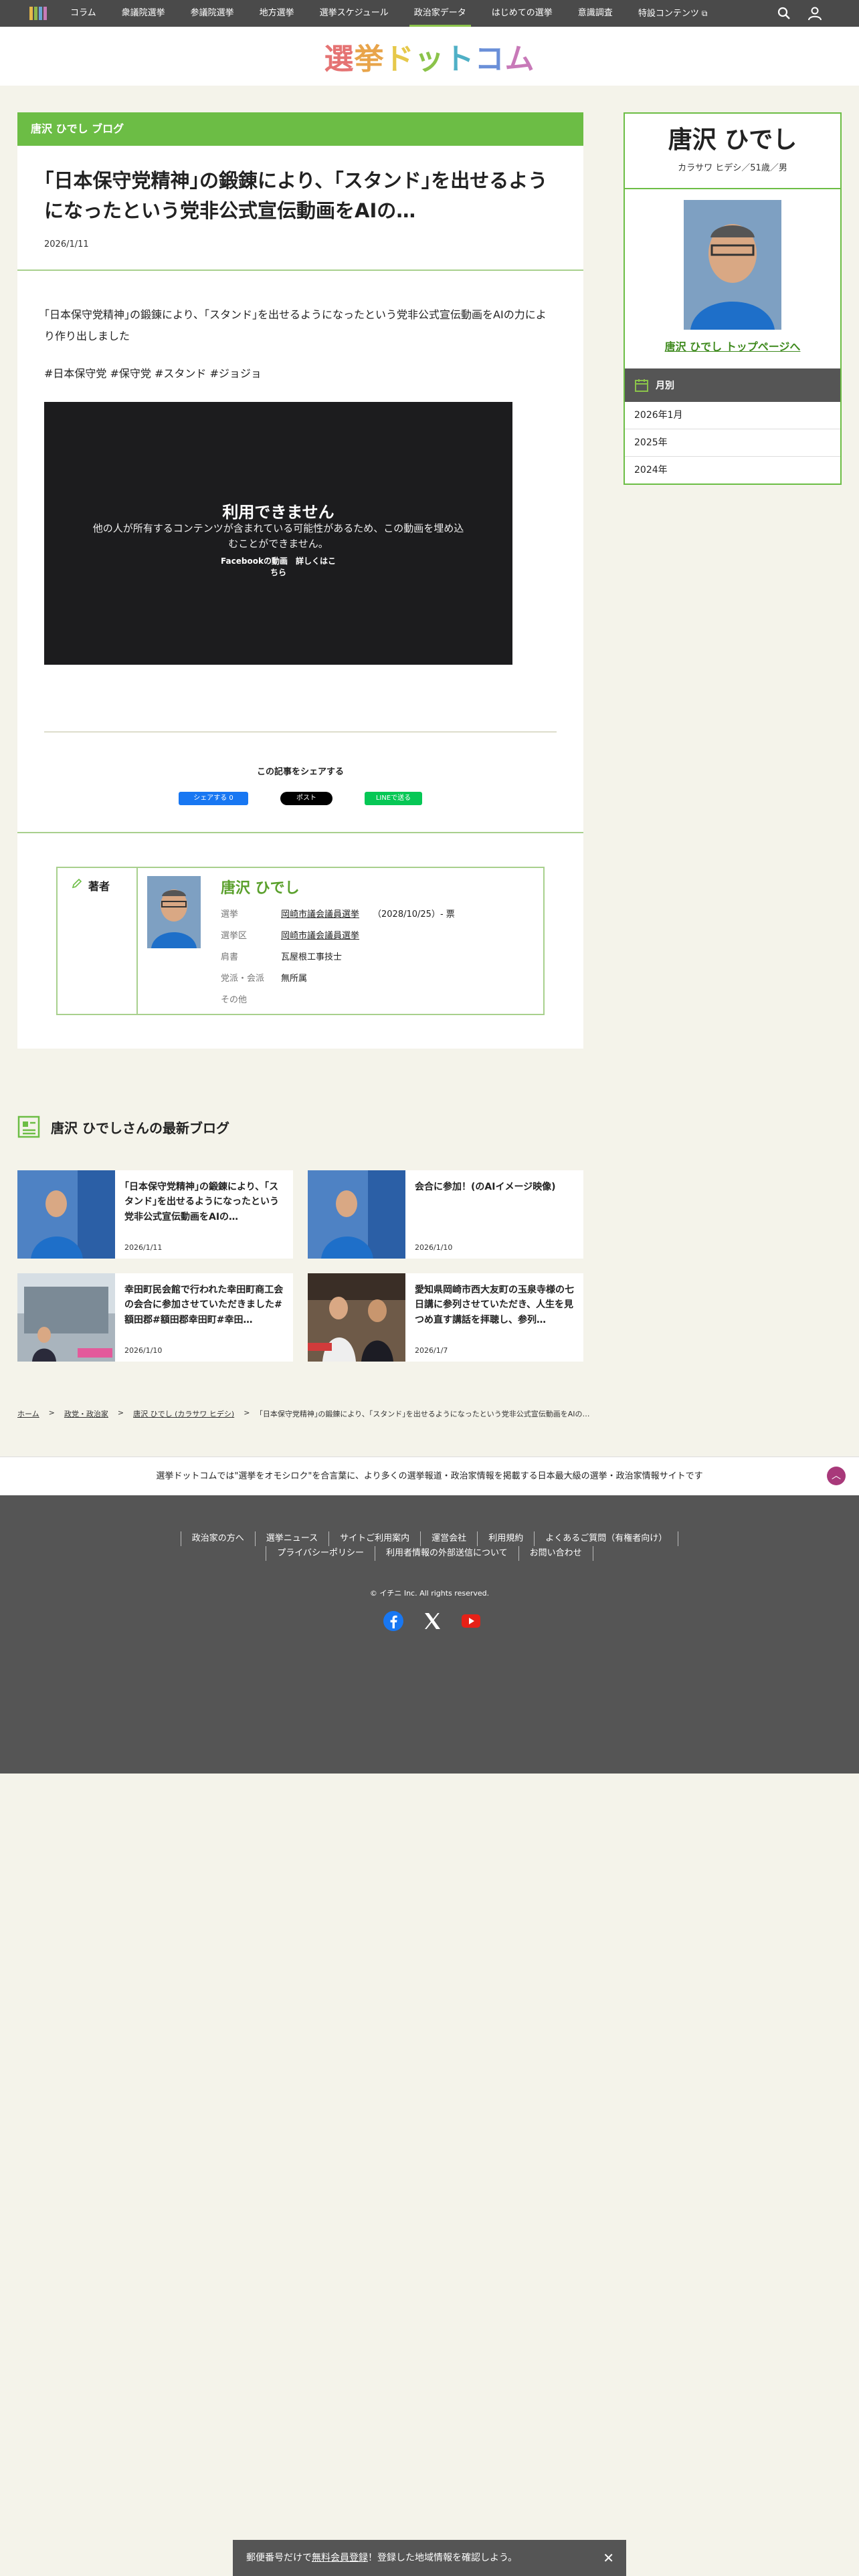 The width and height of the screenshot is (859, 2576). I want to click on nav-item-survey: 意識調査, so click(595, 14).